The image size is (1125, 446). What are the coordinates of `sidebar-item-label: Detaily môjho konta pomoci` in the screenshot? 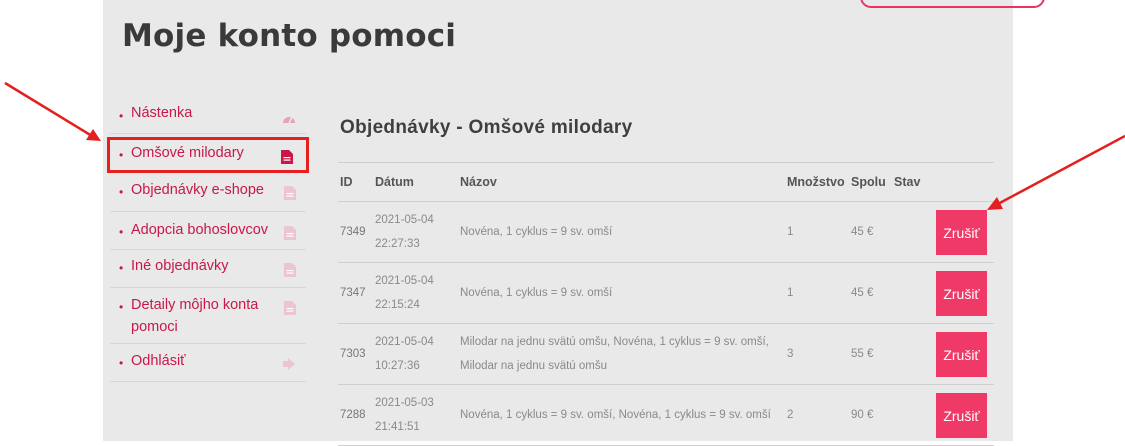 It's located at (195, 316).